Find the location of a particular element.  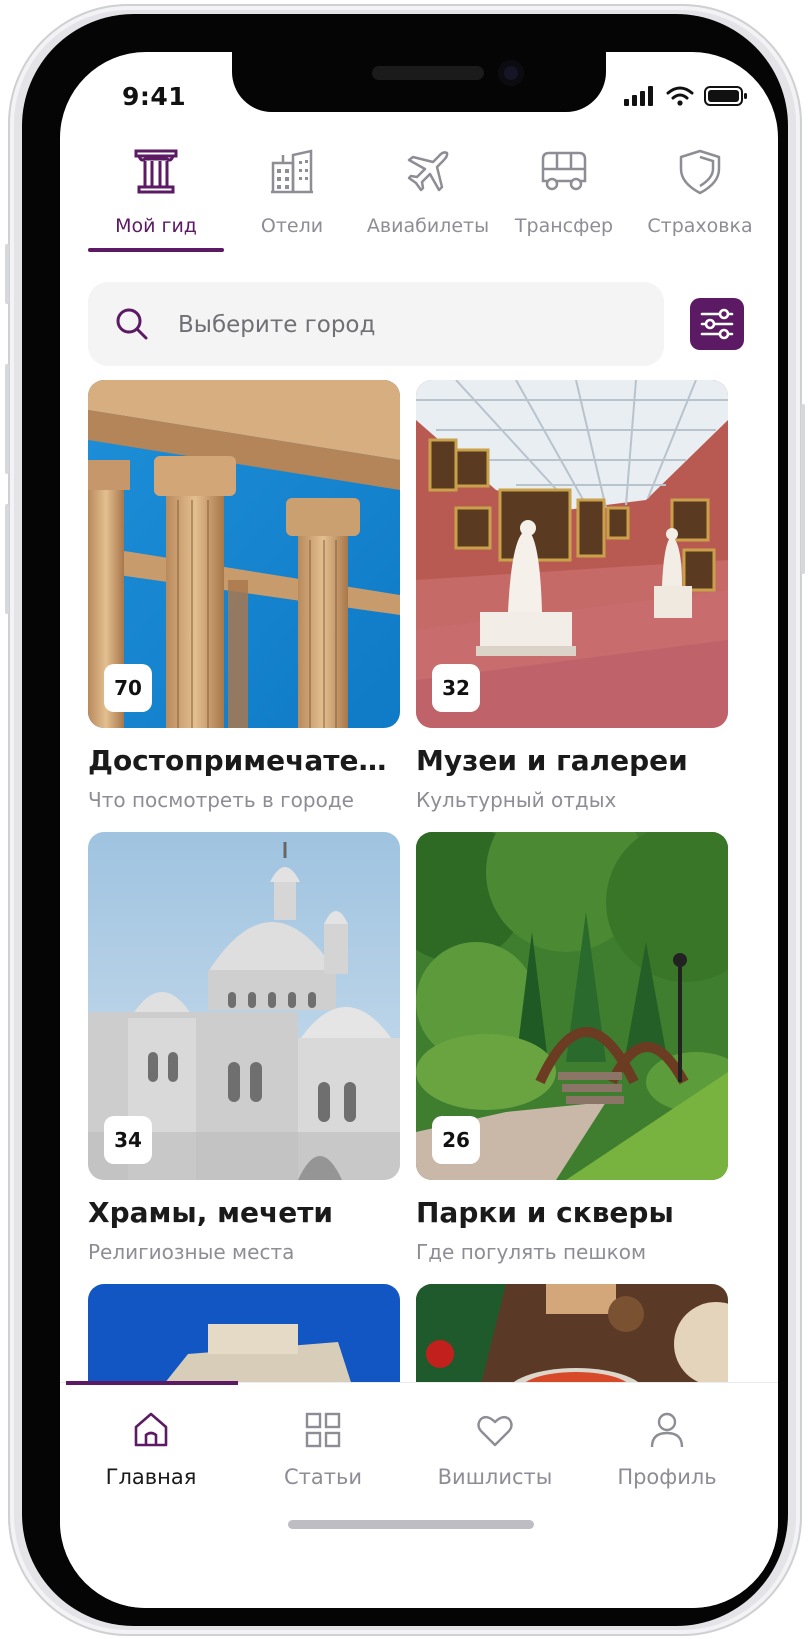

tab-flights: Авиабилеты is located at coordinates (428, 201).